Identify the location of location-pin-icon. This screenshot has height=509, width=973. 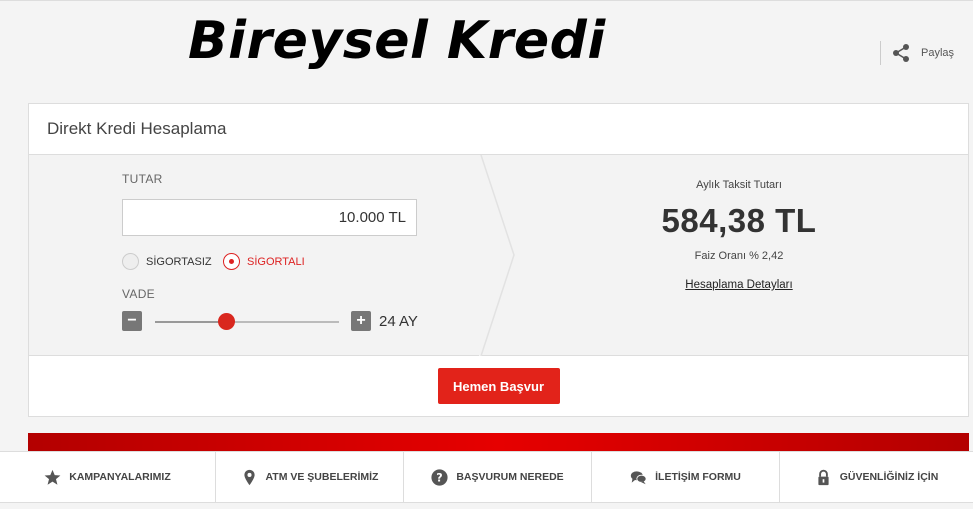
(249, 477).